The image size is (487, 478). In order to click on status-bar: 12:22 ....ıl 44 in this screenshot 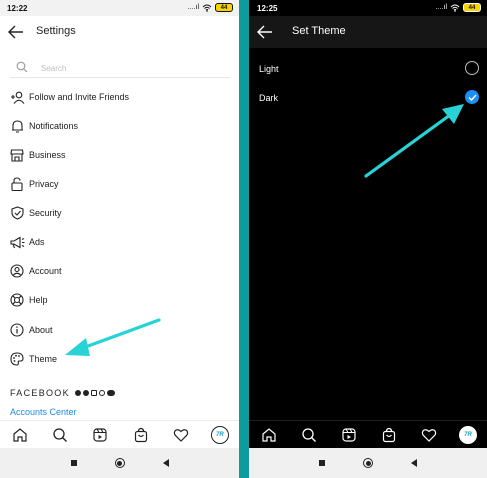, I will do `click(119, 8)`.